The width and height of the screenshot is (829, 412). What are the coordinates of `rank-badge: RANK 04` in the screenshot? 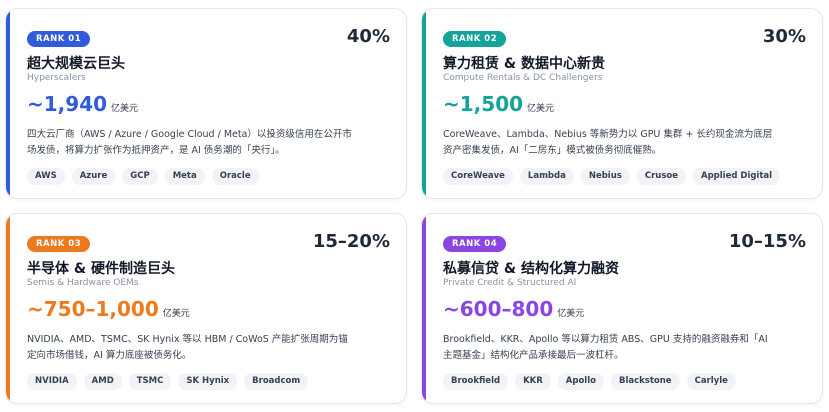 It's located at (475, 244).